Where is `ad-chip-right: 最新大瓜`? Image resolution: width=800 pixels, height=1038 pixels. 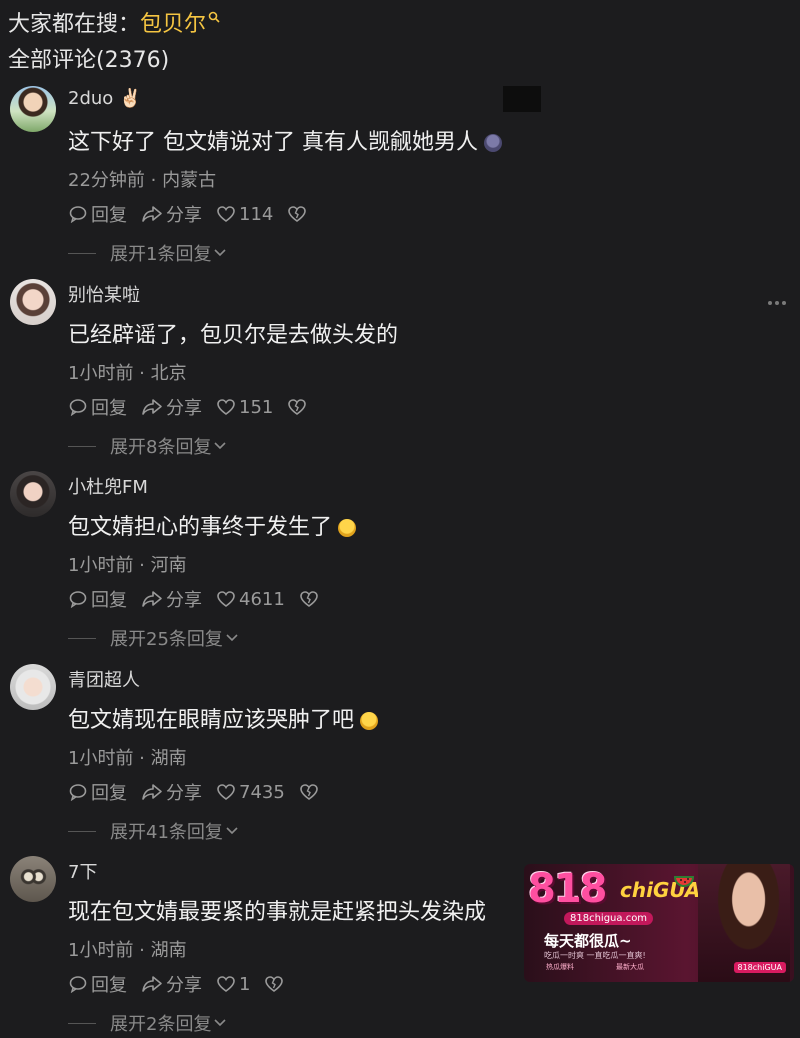 ad-chip-right: 最新大瓜 is located at coordinates (630, 967).